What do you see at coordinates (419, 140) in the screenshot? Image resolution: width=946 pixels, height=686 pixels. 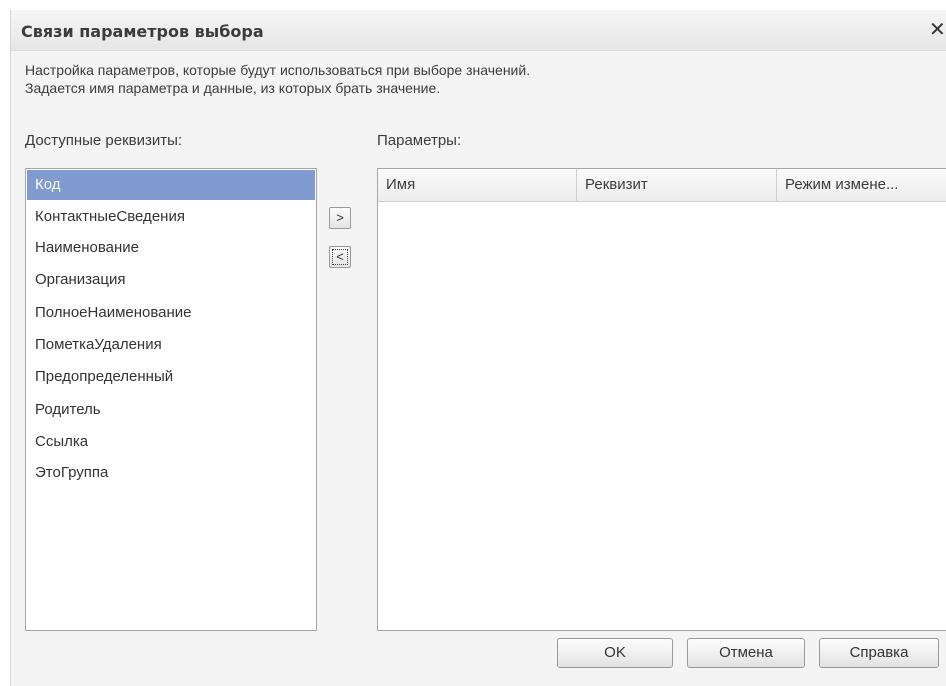 I see `parameters-label: Параметры:` at bounding box center [419, 140].